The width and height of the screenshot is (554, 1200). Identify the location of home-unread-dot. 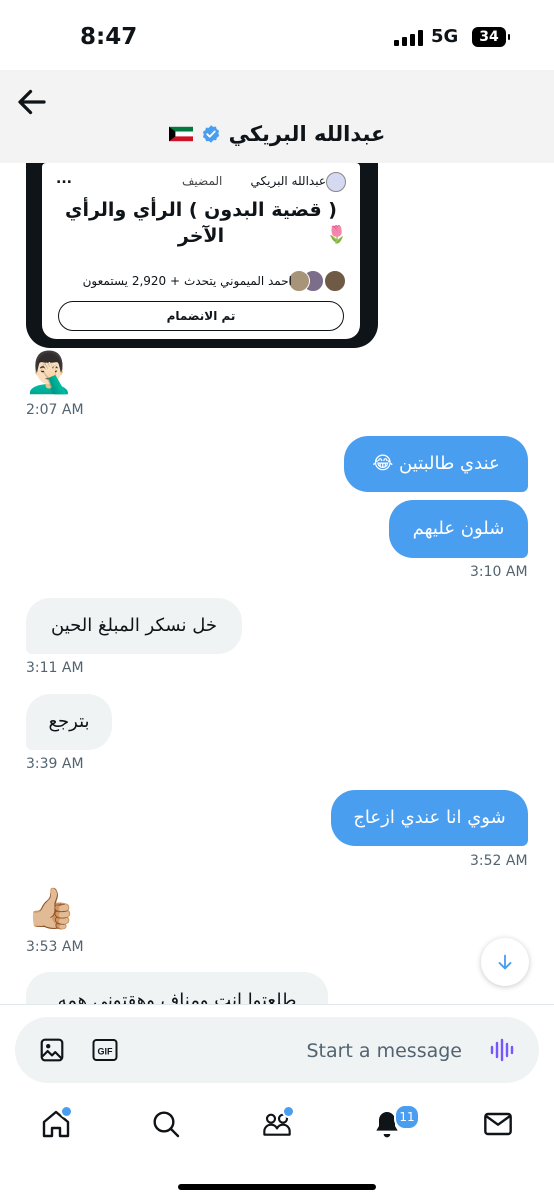
(66, 1111).